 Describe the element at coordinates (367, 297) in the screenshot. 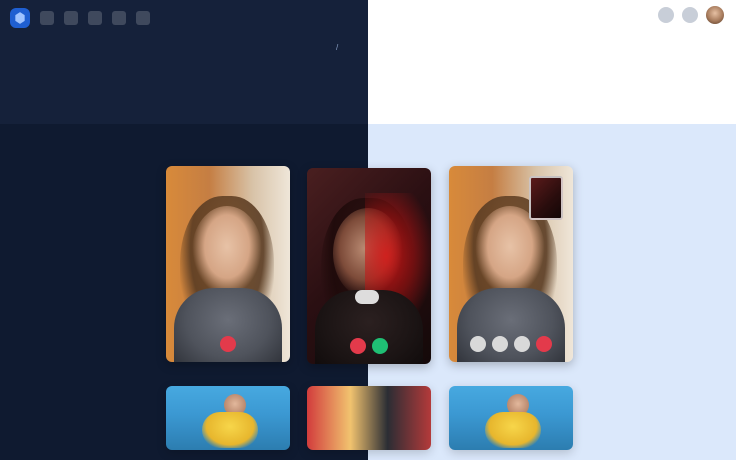

I see `chat-bubble-icon` at that location.